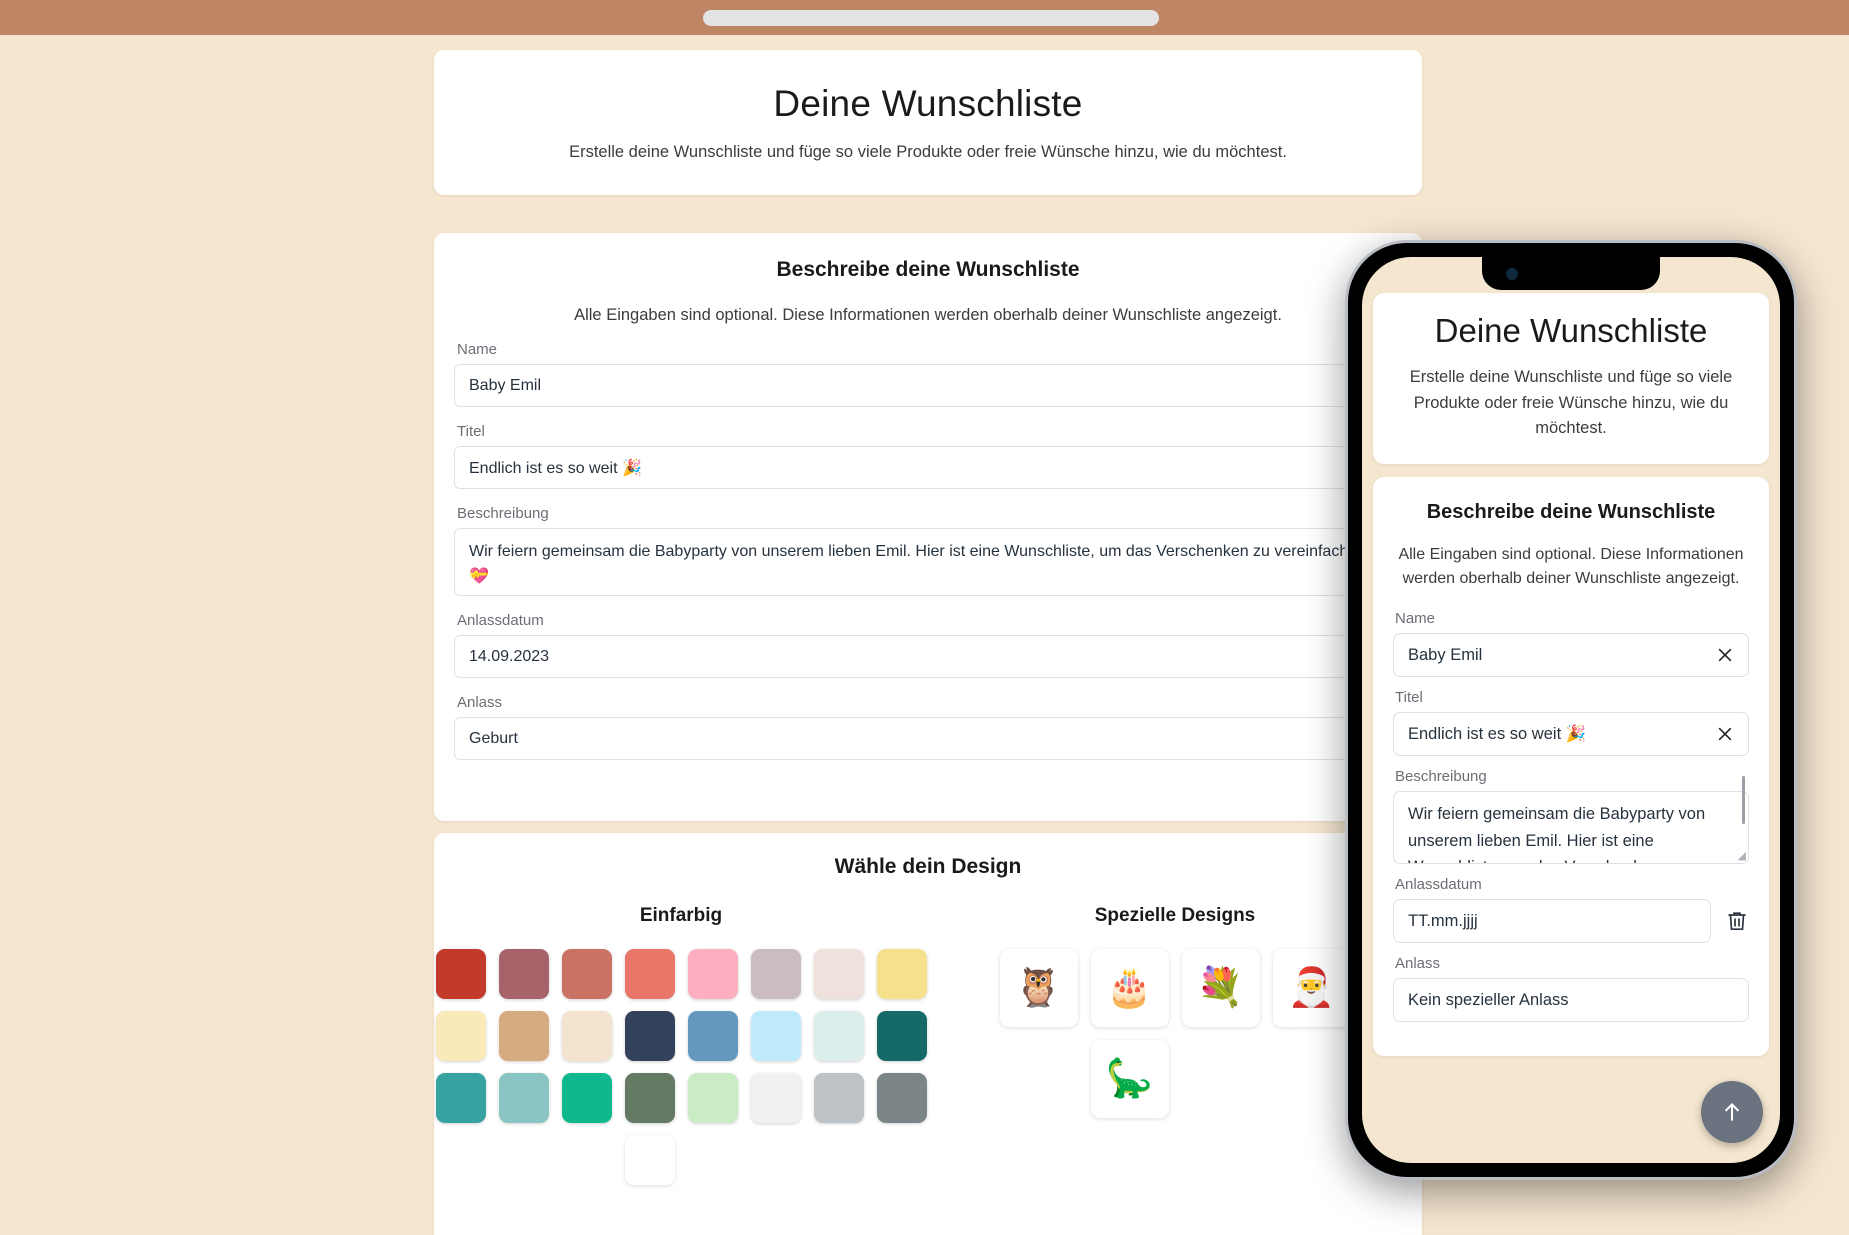  I want to click on phone-page-title: Deine Wunschliste, so click(1571, 330).